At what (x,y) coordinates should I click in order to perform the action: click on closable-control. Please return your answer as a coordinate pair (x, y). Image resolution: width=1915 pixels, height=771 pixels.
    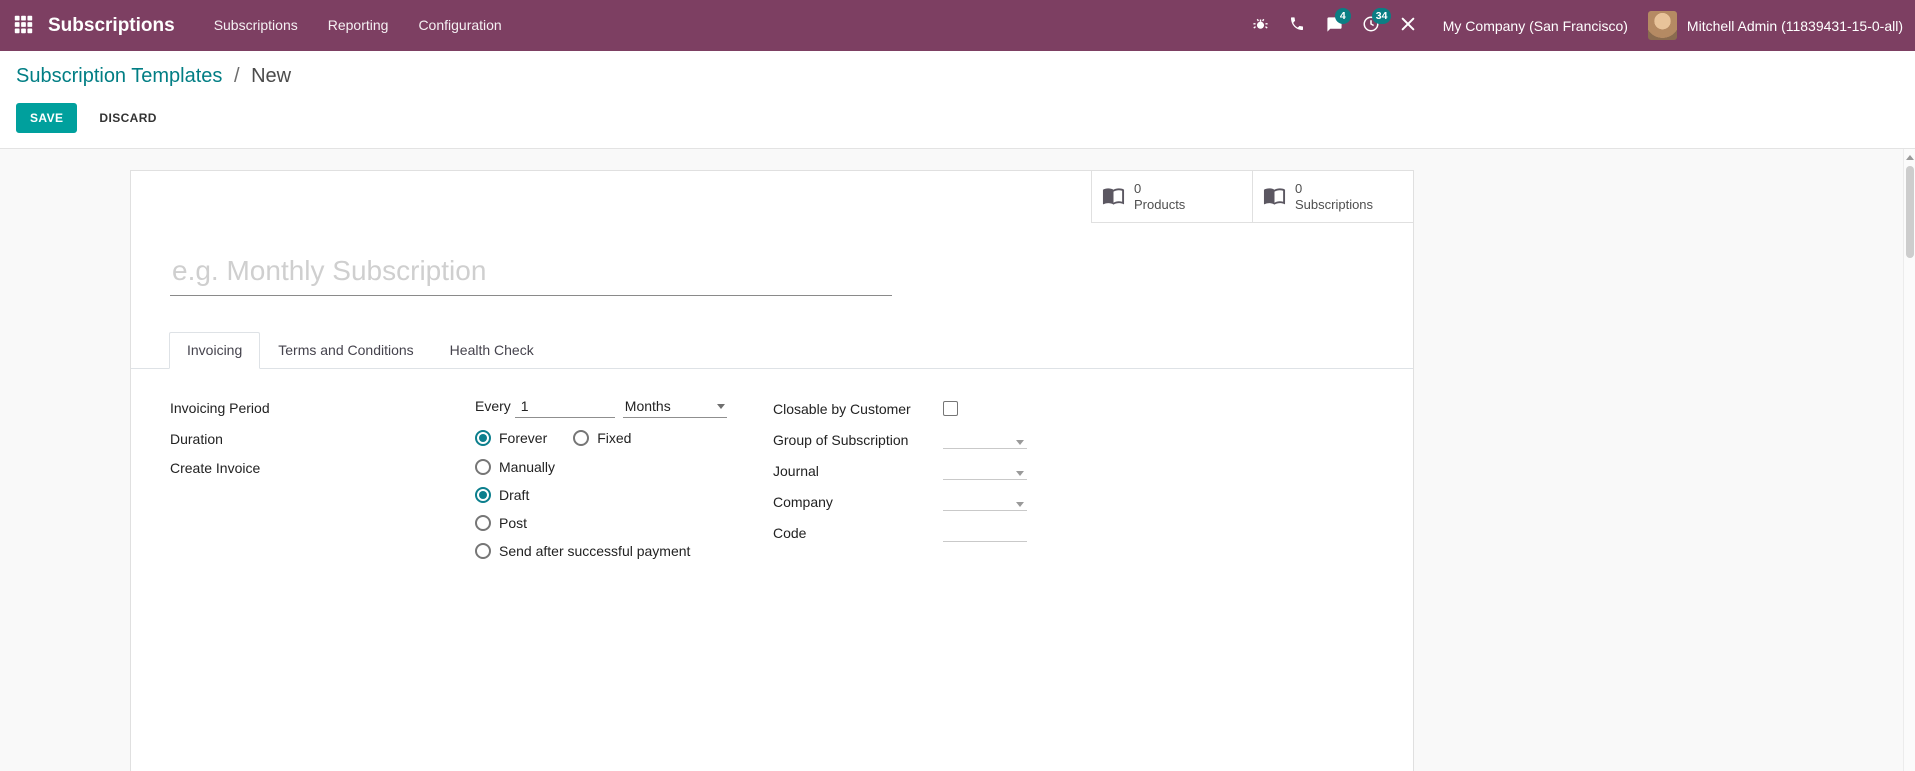
    Looking at the image, I should click on (985, 408).